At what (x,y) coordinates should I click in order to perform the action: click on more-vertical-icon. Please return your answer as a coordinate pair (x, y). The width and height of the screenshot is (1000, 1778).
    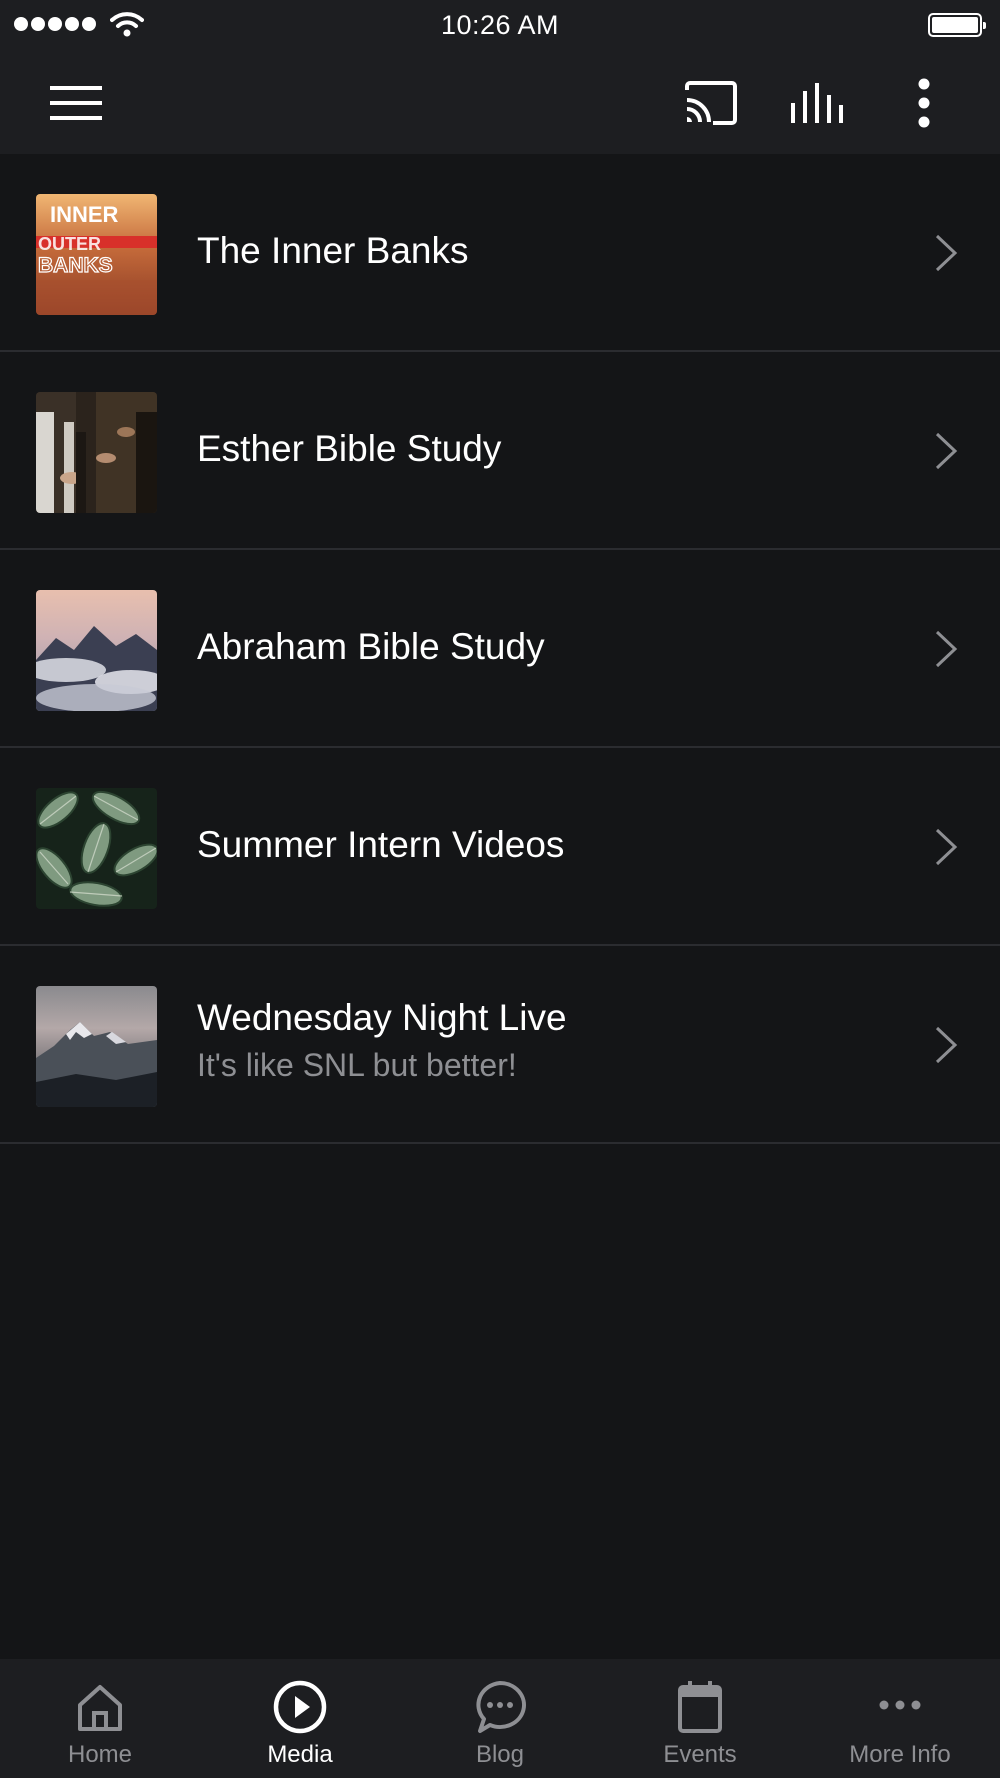
    Looking at the image, I should click on (924, 103).